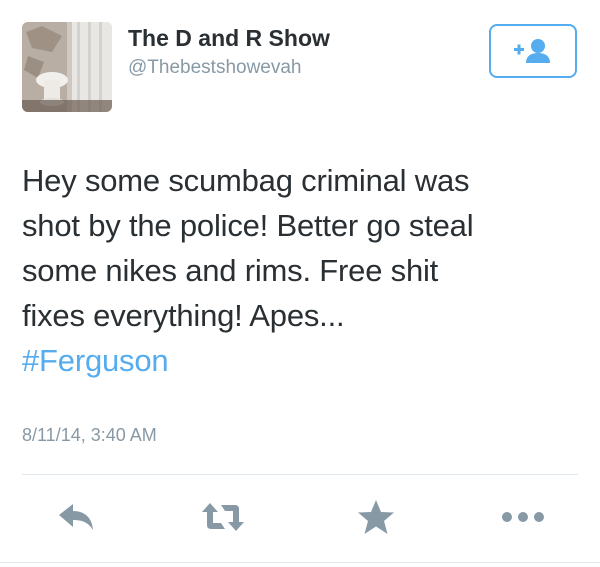 This screenshot has height=567, width=600. I want to click on user-name: The D and R Show, so click(229, 38).